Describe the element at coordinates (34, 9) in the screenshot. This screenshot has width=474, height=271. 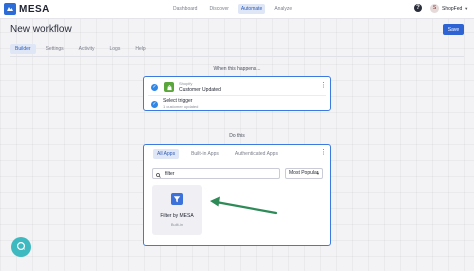
I see `brand-name: MESA` at that location.